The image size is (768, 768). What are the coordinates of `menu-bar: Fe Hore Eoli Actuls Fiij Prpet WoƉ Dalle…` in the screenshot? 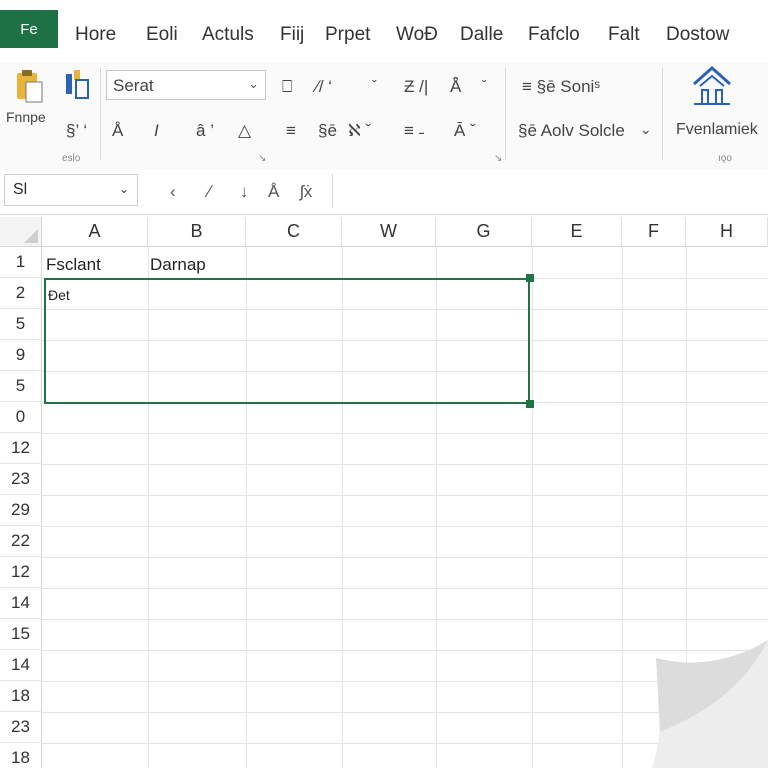 It's located at (384, 31).